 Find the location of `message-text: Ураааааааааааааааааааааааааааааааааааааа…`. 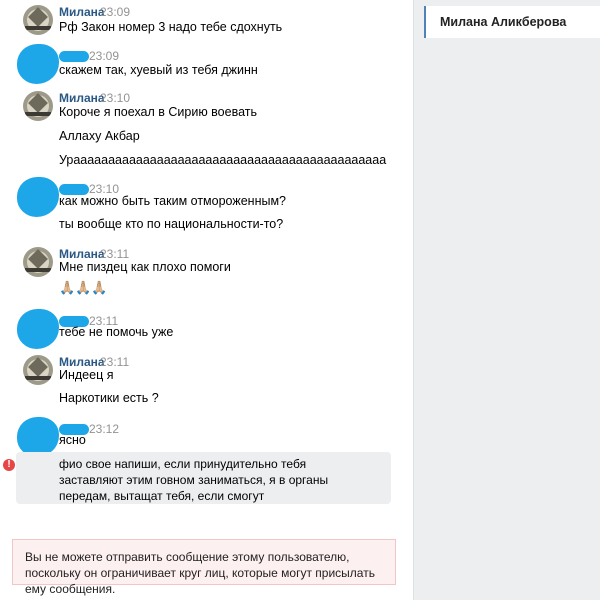

message-text: Ураааааааааааааааааааааааааааааааааааааа… is located at coordinates (223, 160).